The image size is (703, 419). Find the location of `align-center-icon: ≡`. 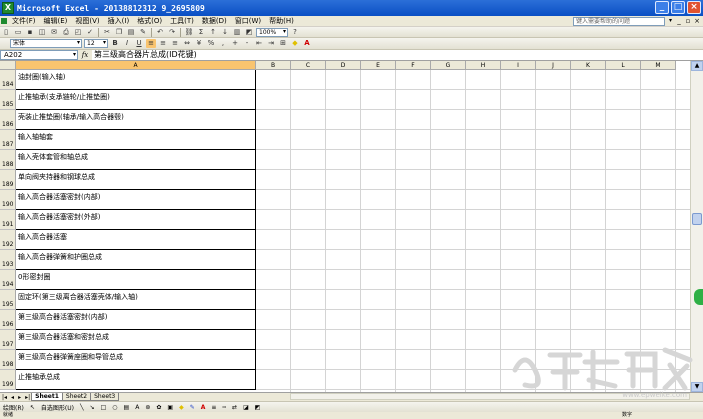

align-center-icon: ≡ is located at coordinates (163, 43).